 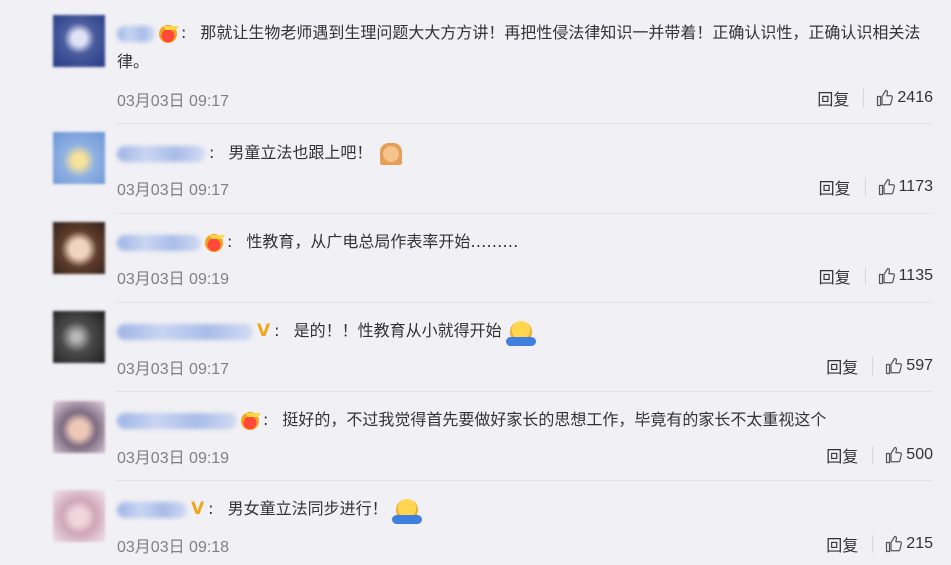 What do you see at coordinates (173, 547) in the screenshot?
I see `comment-time: 03月03日 09:18` at bounding box center [173, 547].